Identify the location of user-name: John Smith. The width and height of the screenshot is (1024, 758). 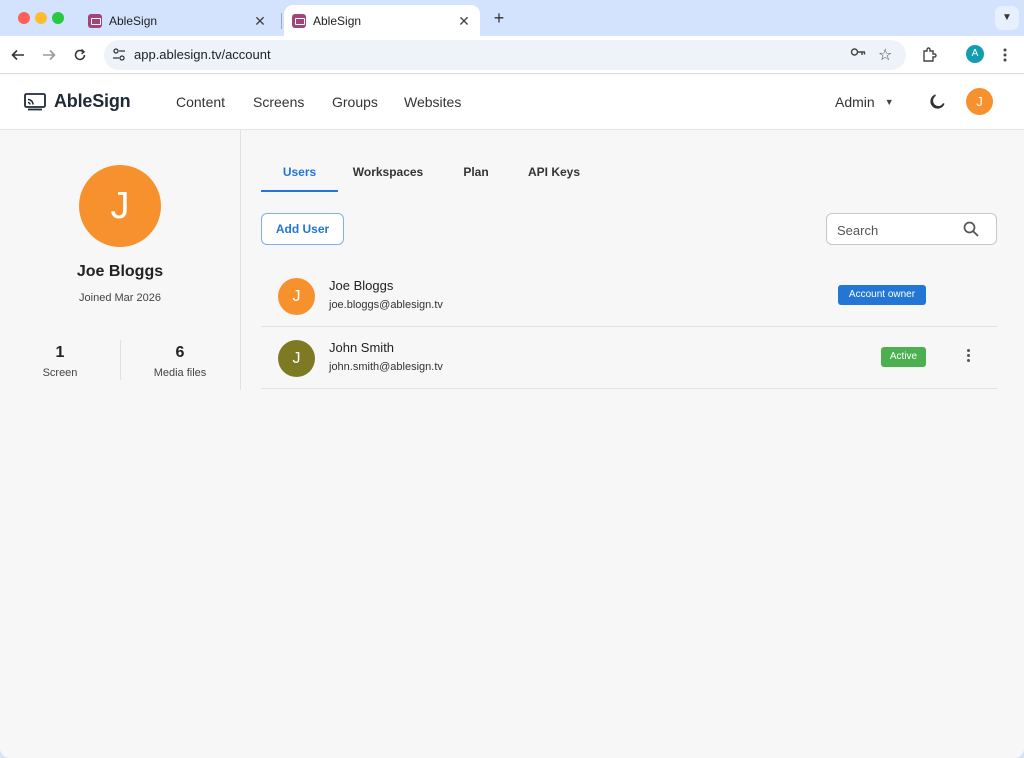
(362, 347).